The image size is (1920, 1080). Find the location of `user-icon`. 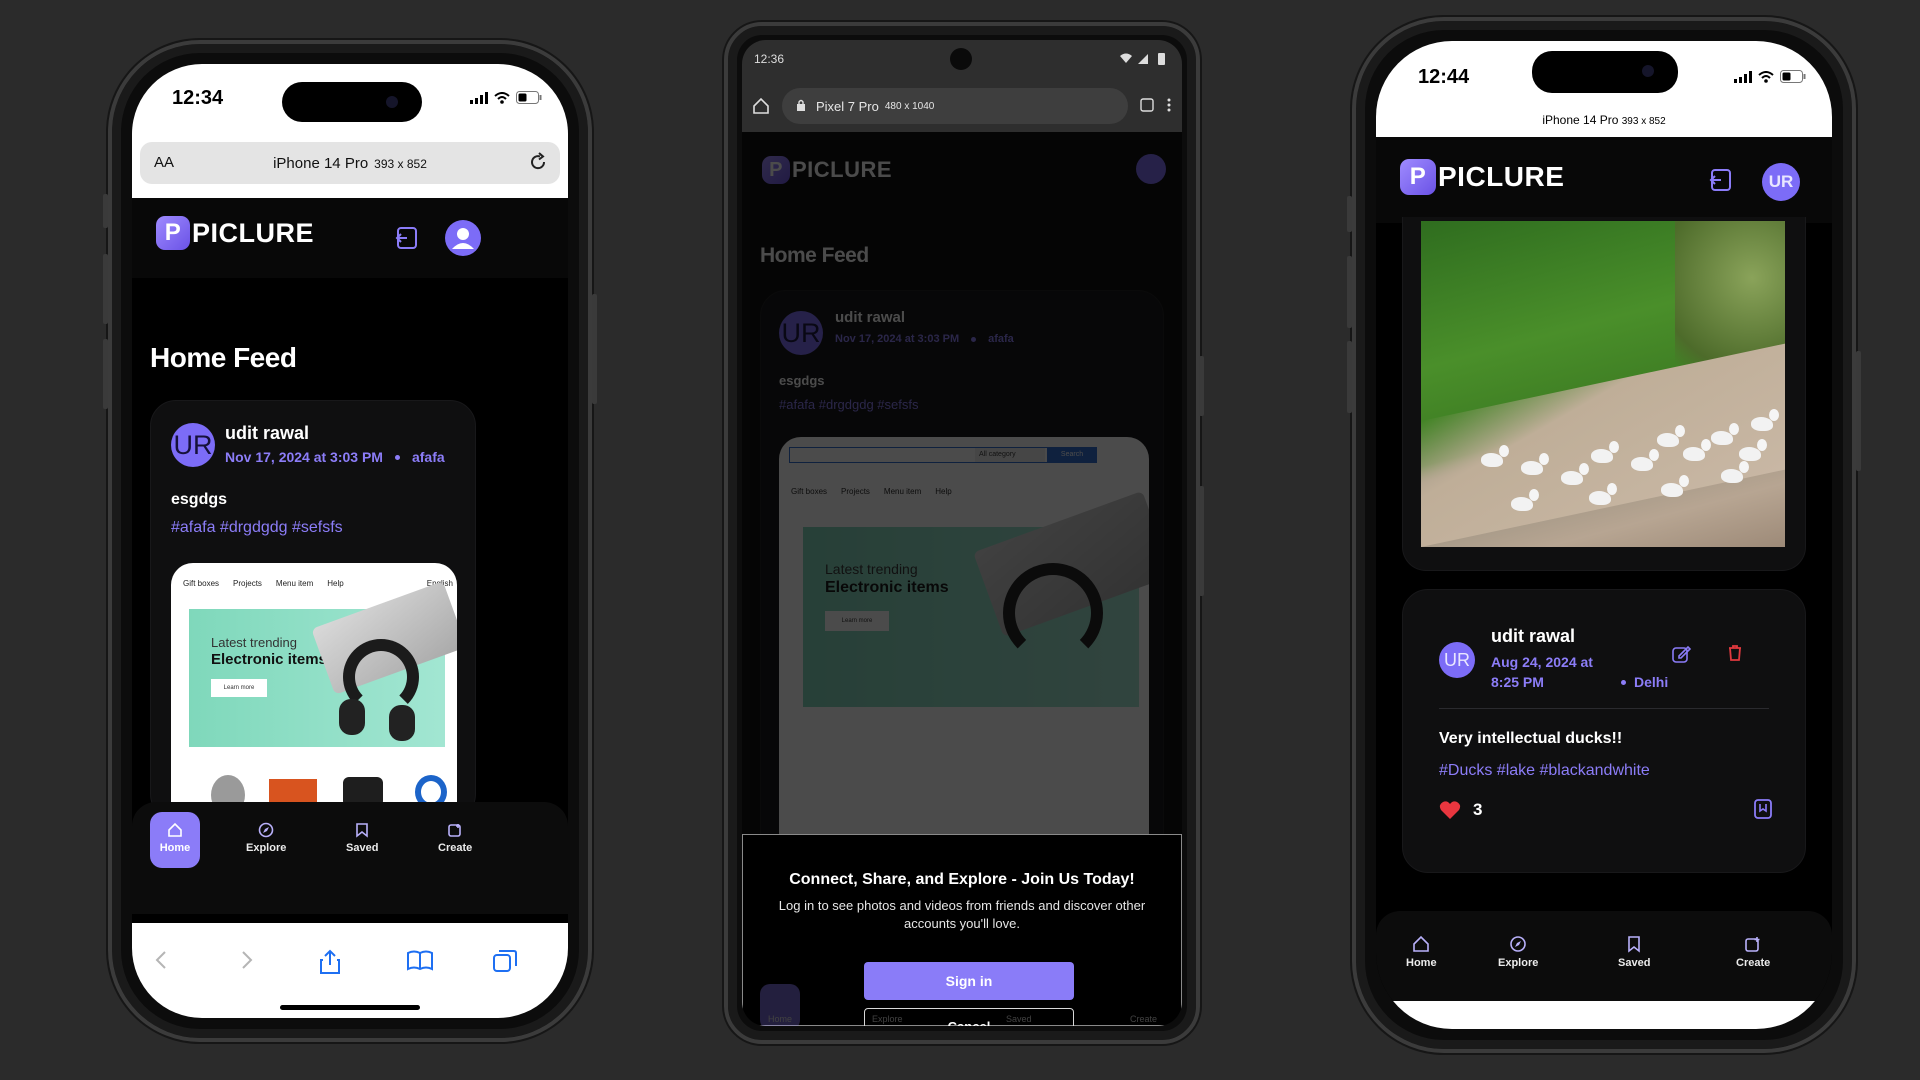

user-icon is located at coordinates (463, 238).